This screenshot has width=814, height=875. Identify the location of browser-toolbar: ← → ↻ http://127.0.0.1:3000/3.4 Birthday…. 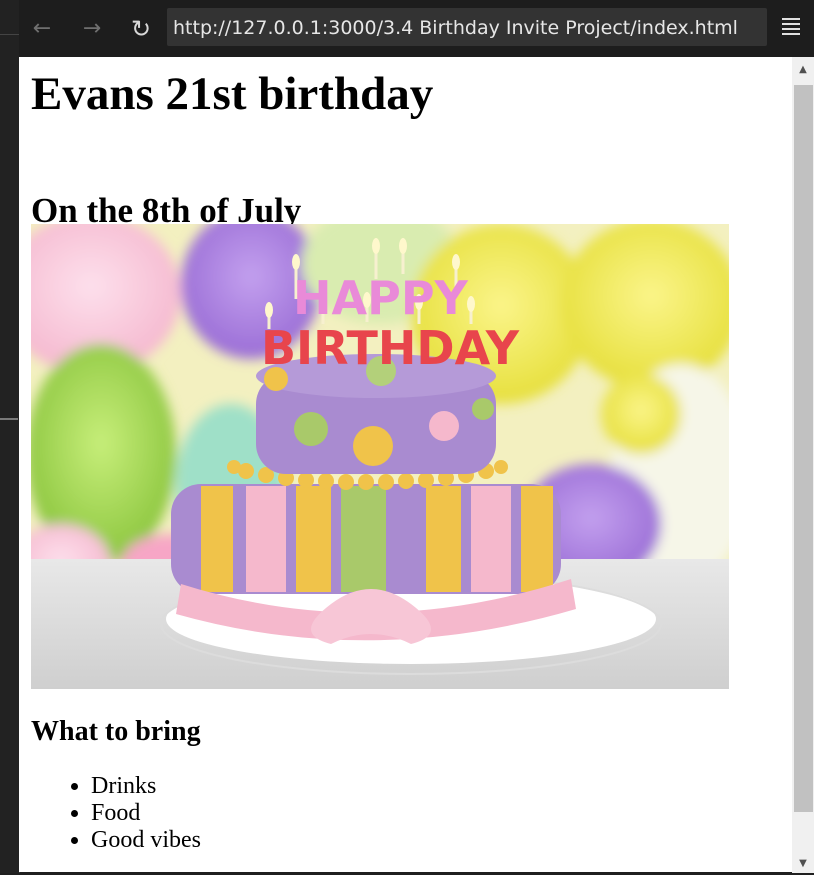
(416, 28).